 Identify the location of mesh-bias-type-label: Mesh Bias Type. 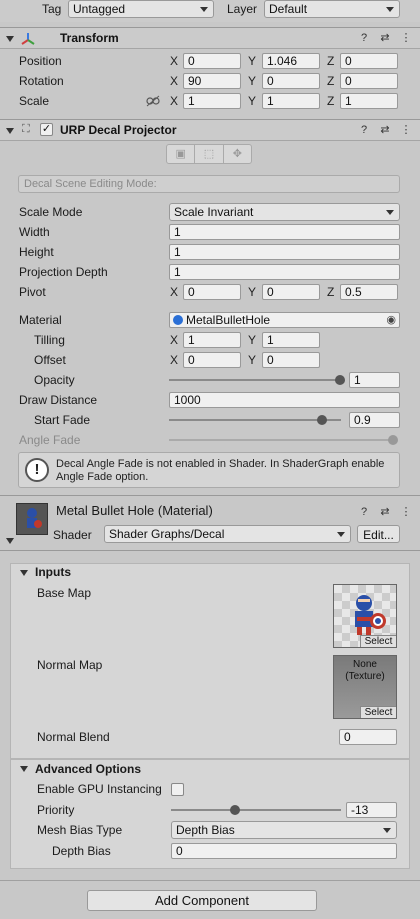
(80, 830).